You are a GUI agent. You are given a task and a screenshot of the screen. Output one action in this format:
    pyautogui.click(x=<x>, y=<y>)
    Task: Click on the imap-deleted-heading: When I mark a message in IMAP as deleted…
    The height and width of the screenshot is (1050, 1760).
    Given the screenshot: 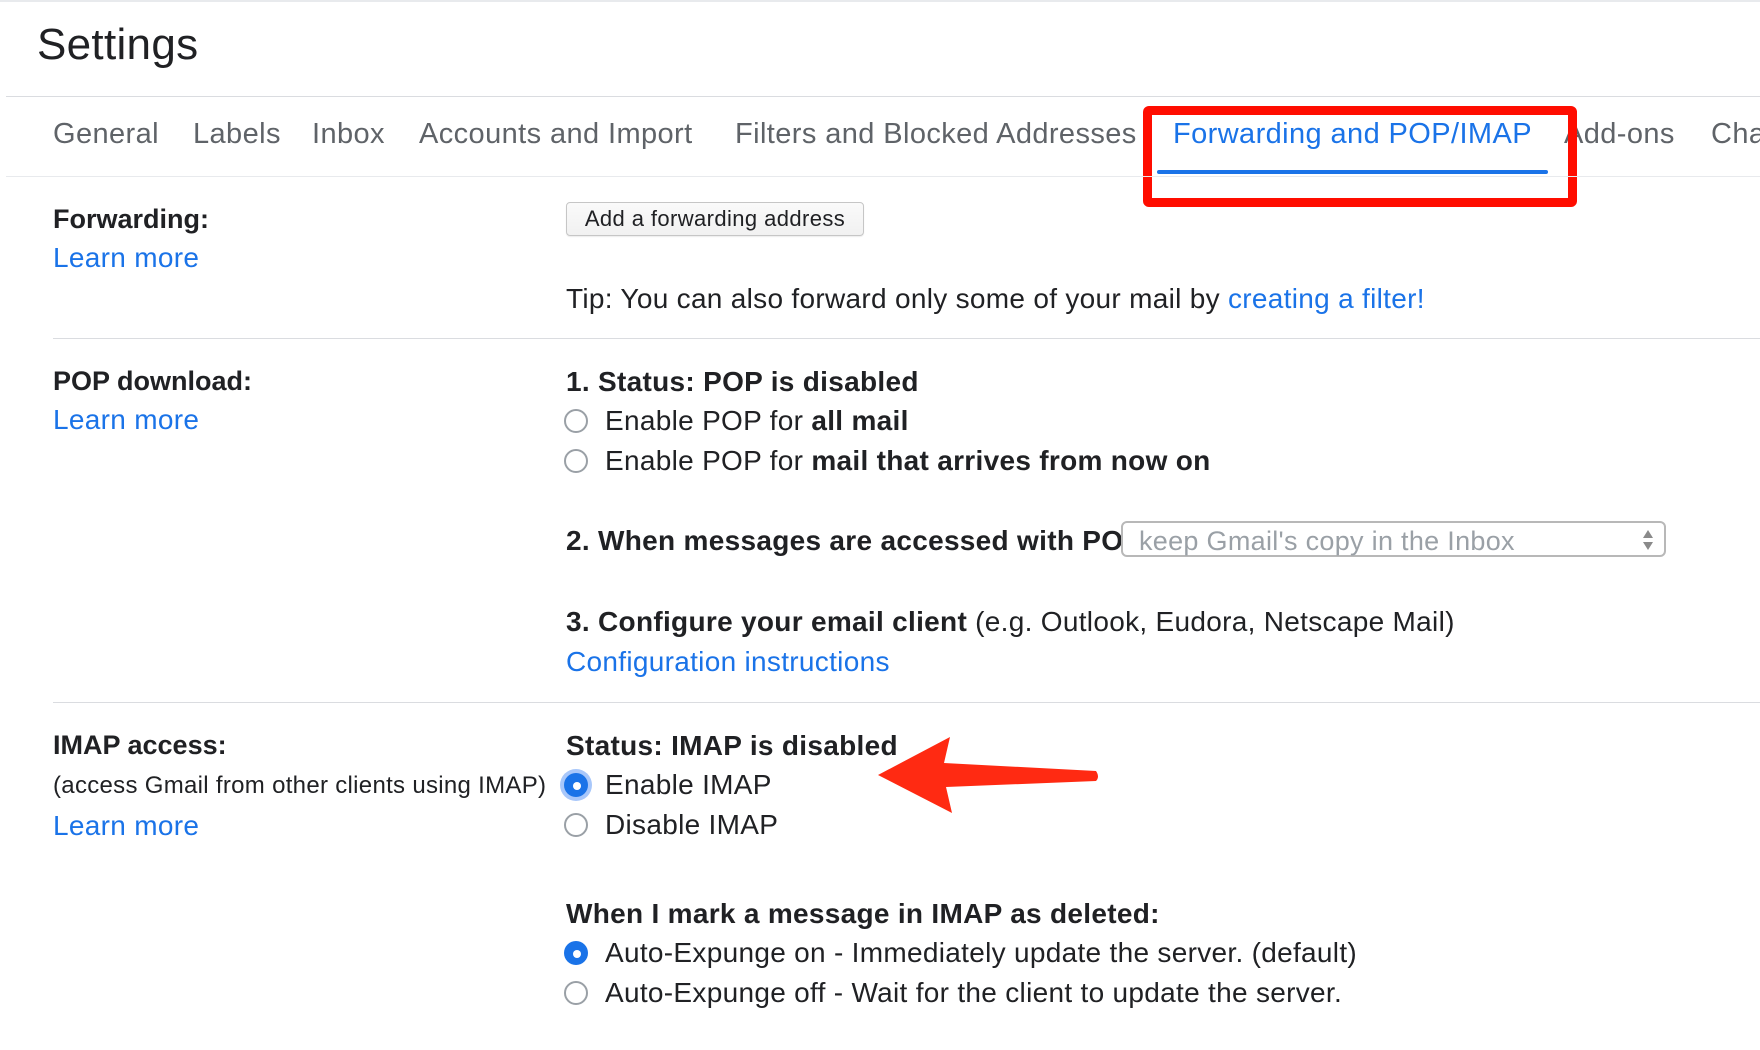 What is the action you would take?
    pyautogui.click(x=863, y=913)
    